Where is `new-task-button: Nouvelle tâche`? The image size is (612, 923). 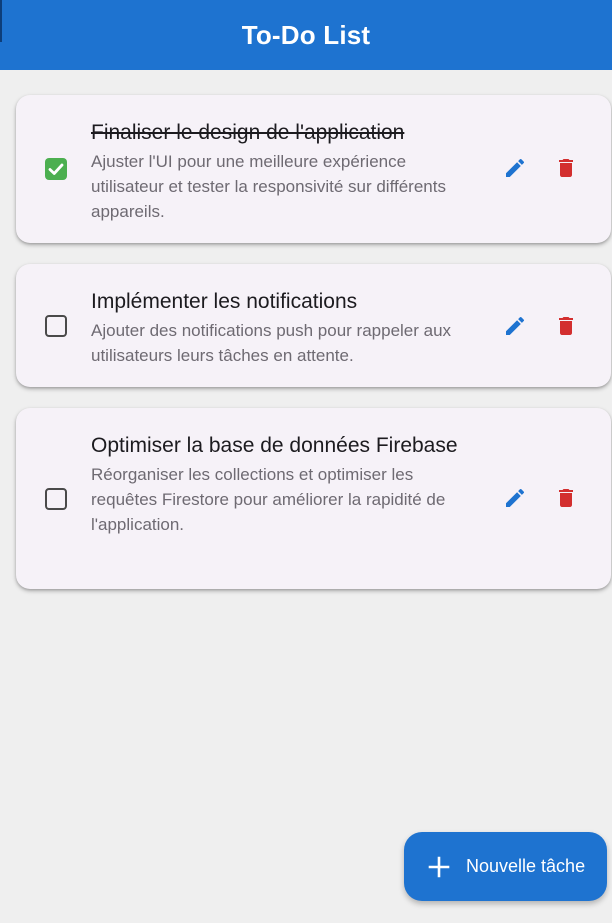
new-task-button: Nouvelle tâche is located at coordinates (505, 866).